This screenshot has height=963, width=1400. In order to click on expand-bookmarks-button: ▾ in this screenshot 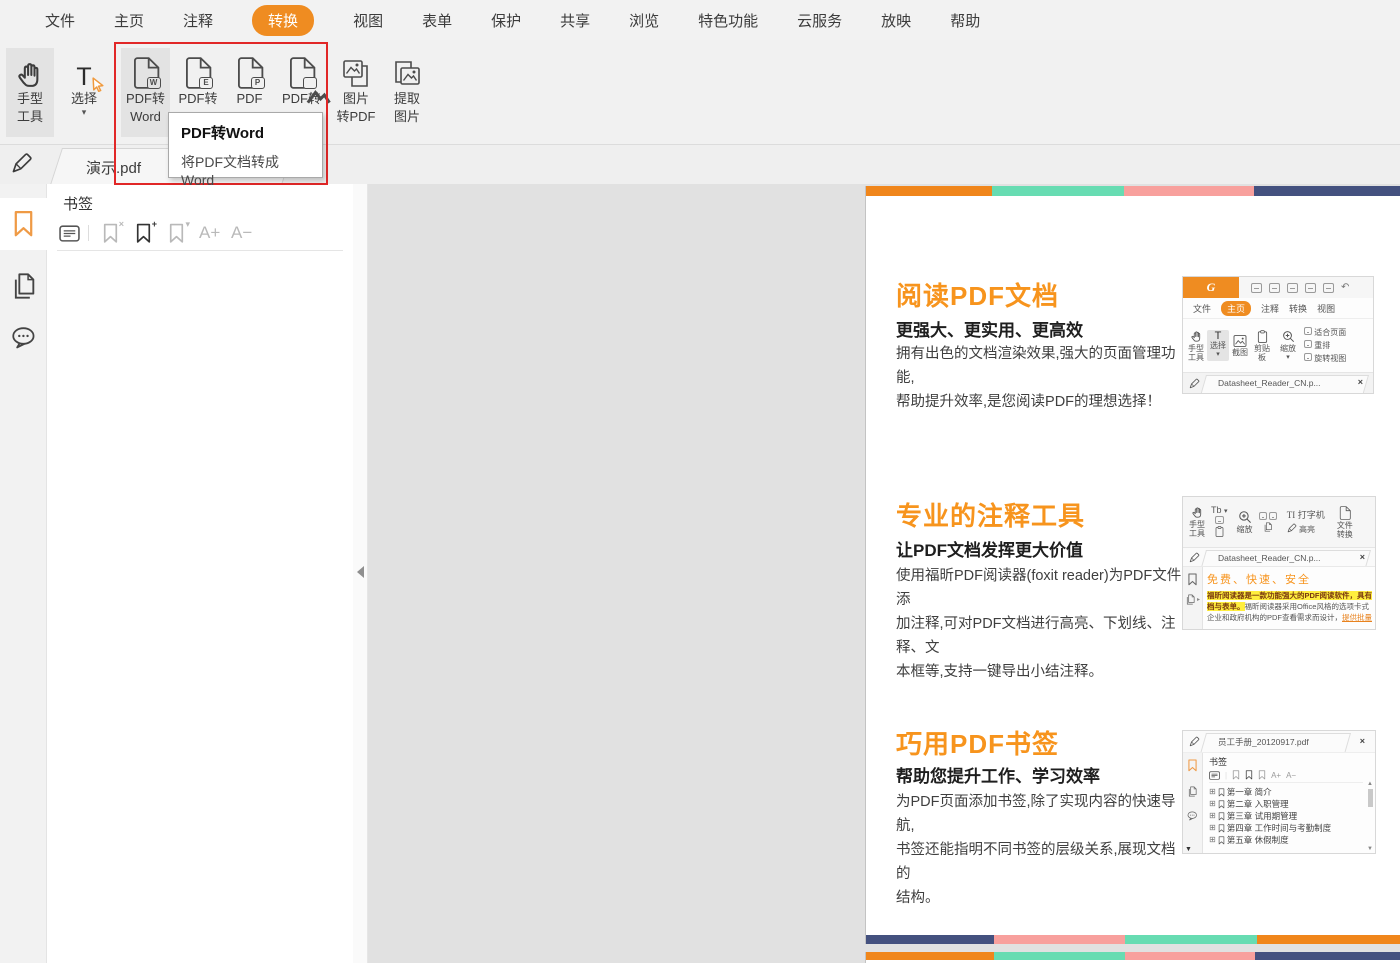, I will do `click(179, 231)`.